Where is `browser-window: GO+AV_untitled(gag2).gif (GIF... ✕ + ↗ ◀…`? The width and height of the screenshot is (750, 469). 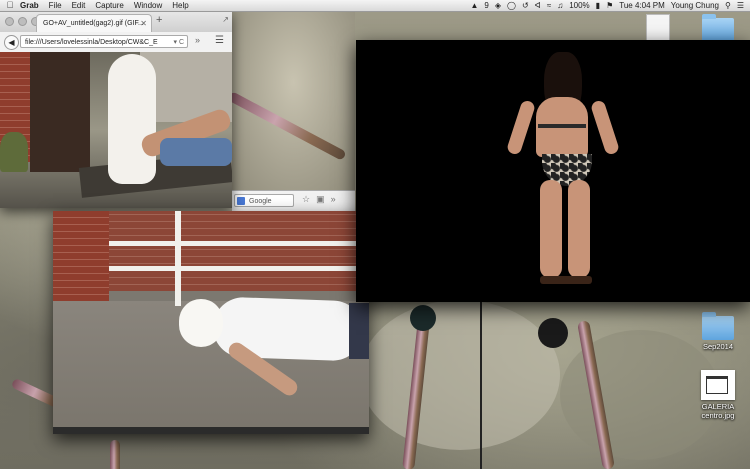
browser-window: GO+AV_untitled(gag2).gif (GIF... ✕ + ↗ ◀… is located at coordinates (116, 109).